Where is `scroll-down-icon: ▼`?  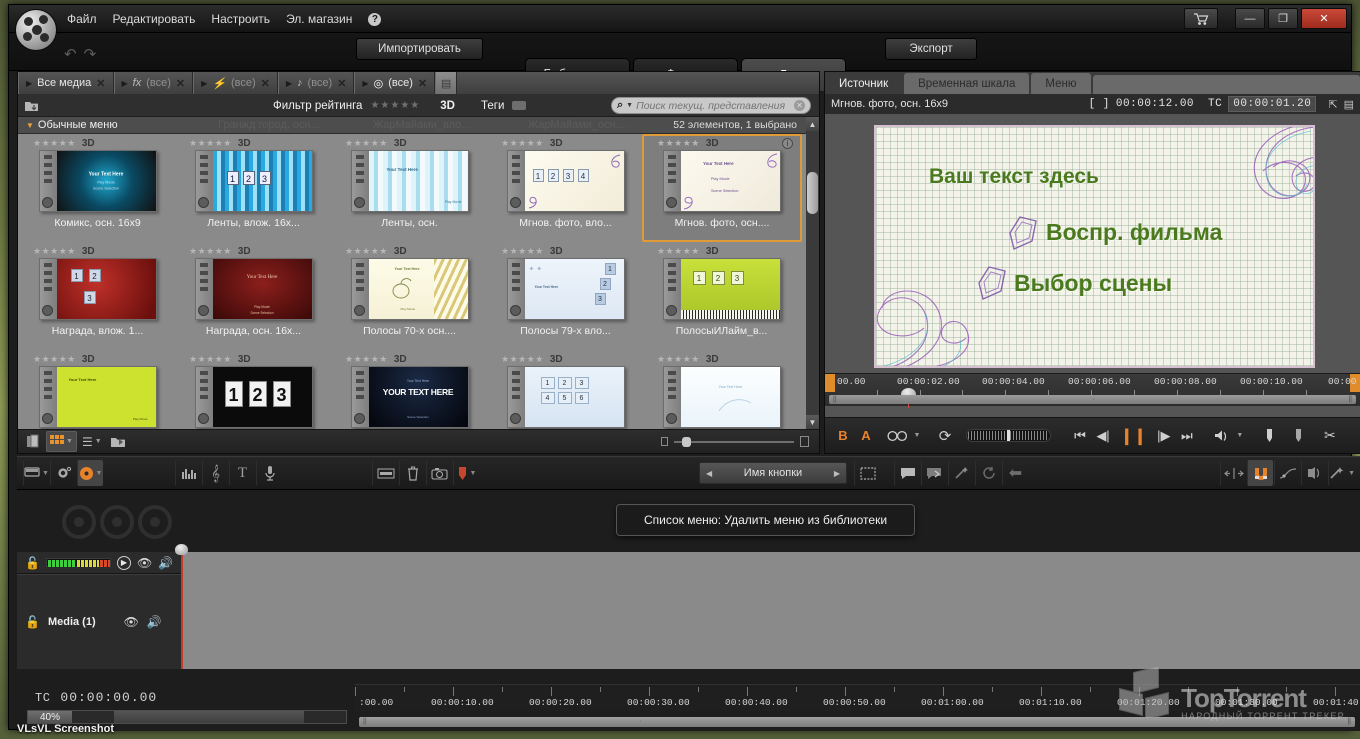
scroll-down-icon: ▼ is located at coordinates (812, 422).